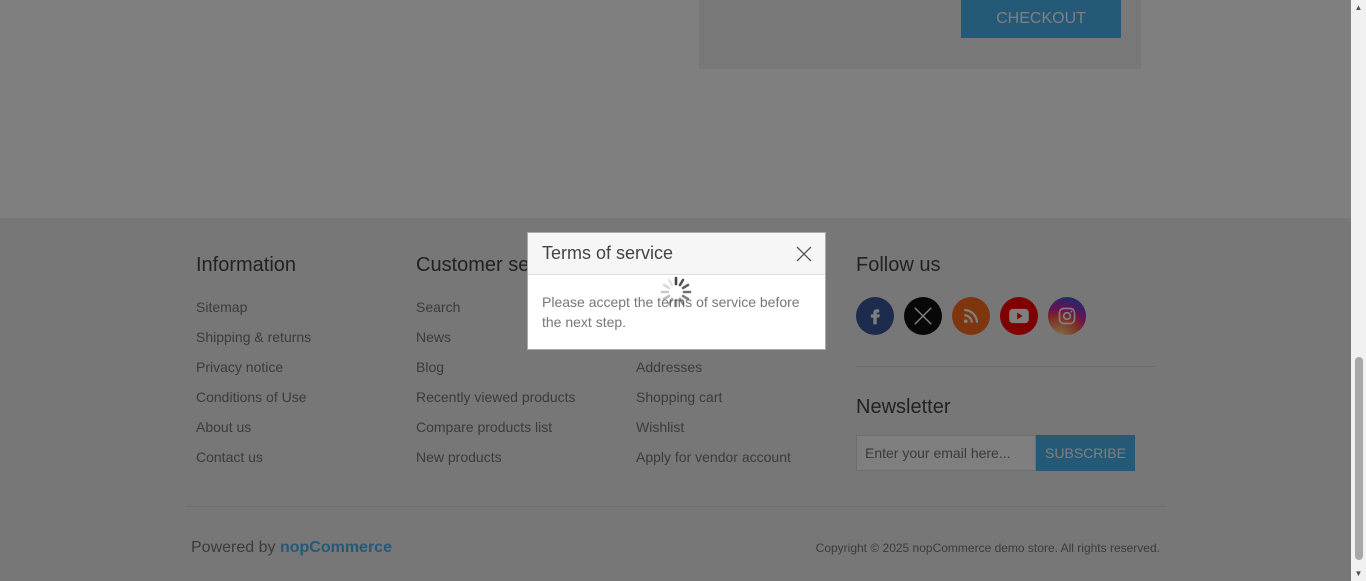  I want to click on page-scrollbar: ▲ ▼, so click(1358, 290).